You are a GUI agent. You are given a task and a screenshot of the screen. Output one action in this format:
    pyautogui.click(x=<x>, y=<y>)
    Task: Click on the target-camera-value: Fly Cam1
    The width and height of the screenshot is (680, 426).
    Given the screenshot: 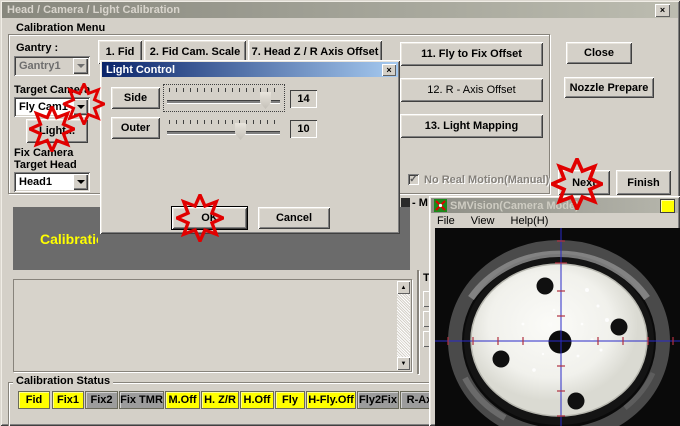 What is the action you would take?
    pyautogui.click(x=43, y=107)
    